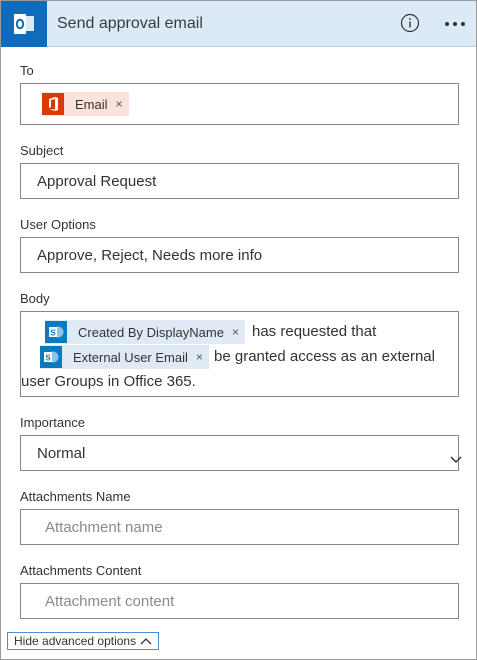 The width and height of the screenshot is (477, 660). Describe the element at coordinates (239, 181) in the screenshot. I see `subject-field: Approval Request` at that location.